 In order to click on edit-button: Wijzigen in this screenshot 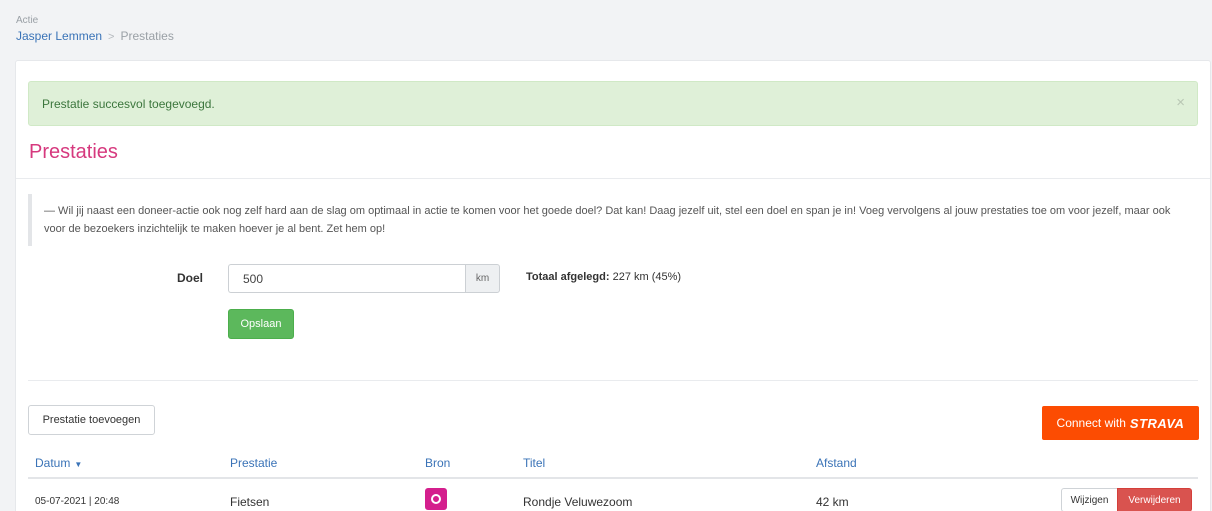, I will do `click(1089, 499)`.